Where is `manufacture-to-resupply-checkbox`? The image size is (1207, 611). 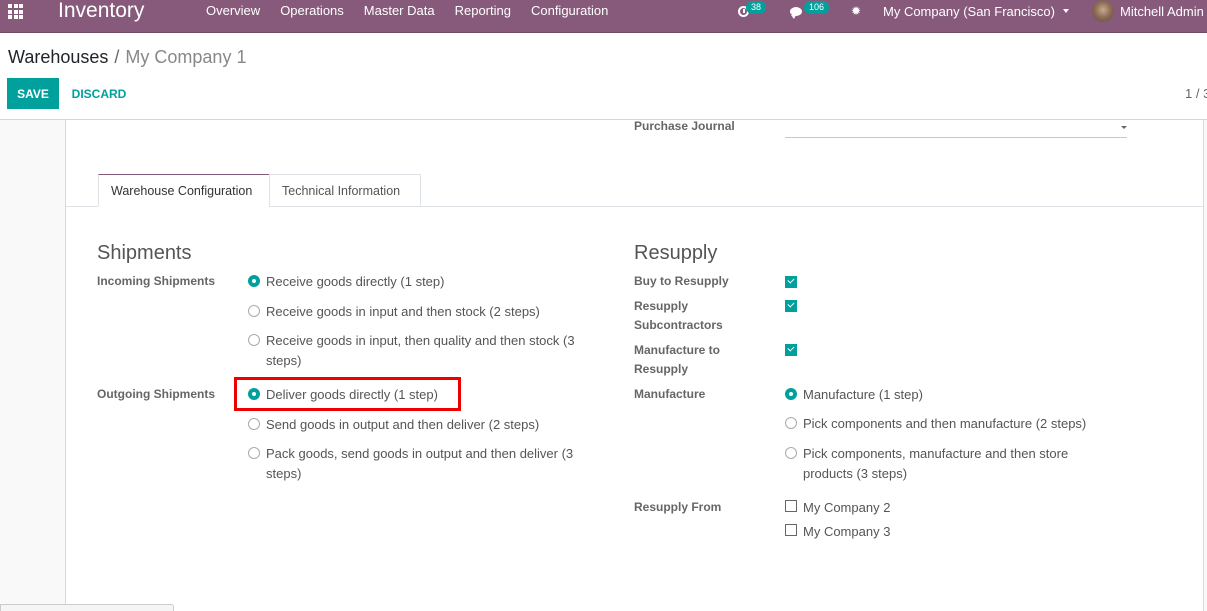 manufacture-to-resupply-checkbox is located at coordinates (791, 350).